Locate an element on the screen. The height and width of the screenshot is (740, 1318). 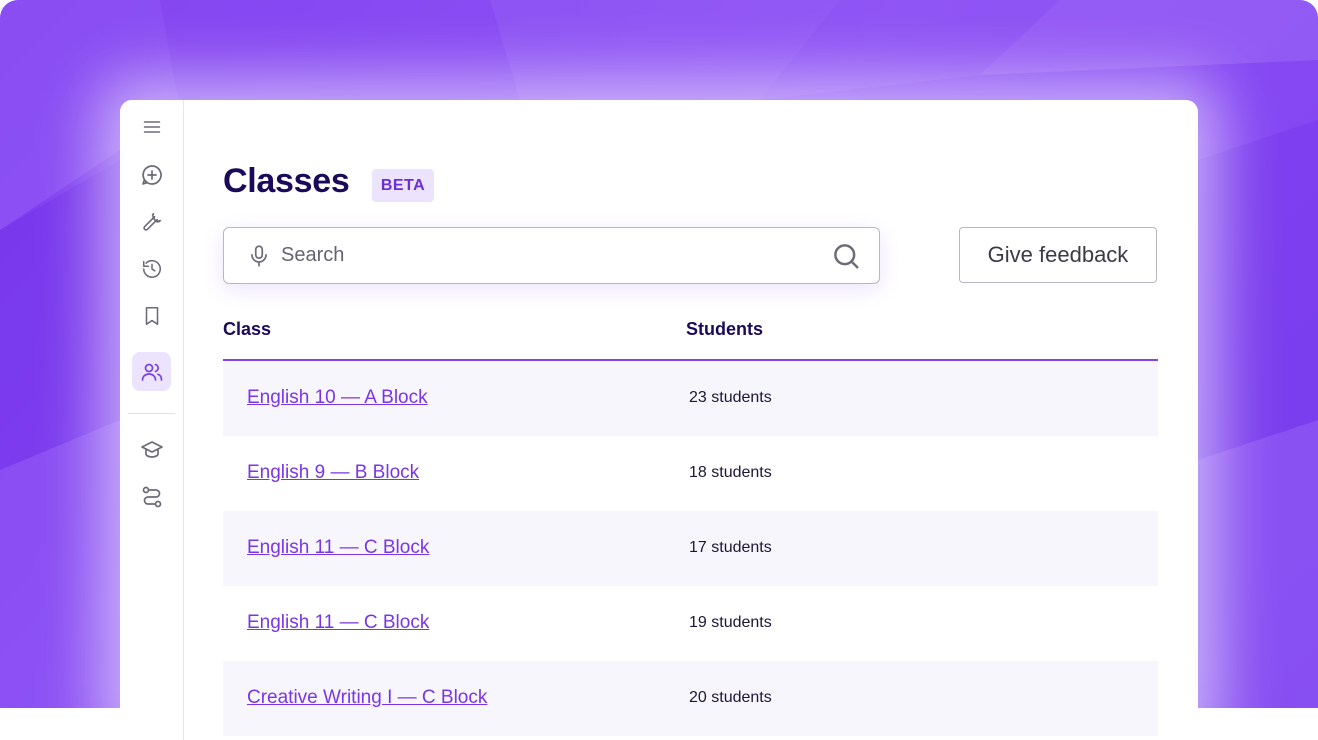
bookmark-icon is located at coordinates (151, 315).